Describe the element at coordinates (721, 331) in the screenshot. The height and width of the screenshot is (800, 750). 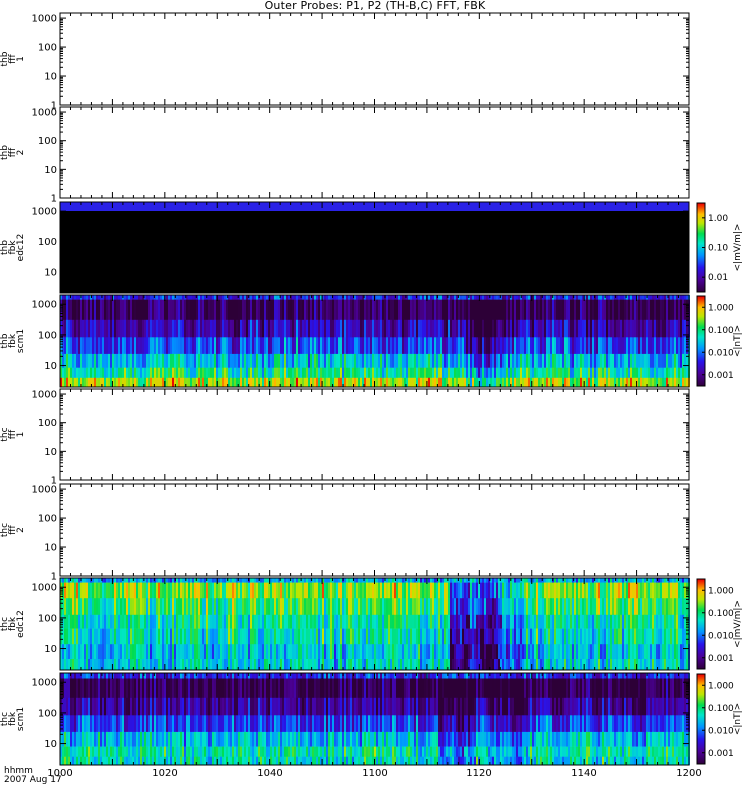
I see `colorbar-tick-label: 0.100` at that location.